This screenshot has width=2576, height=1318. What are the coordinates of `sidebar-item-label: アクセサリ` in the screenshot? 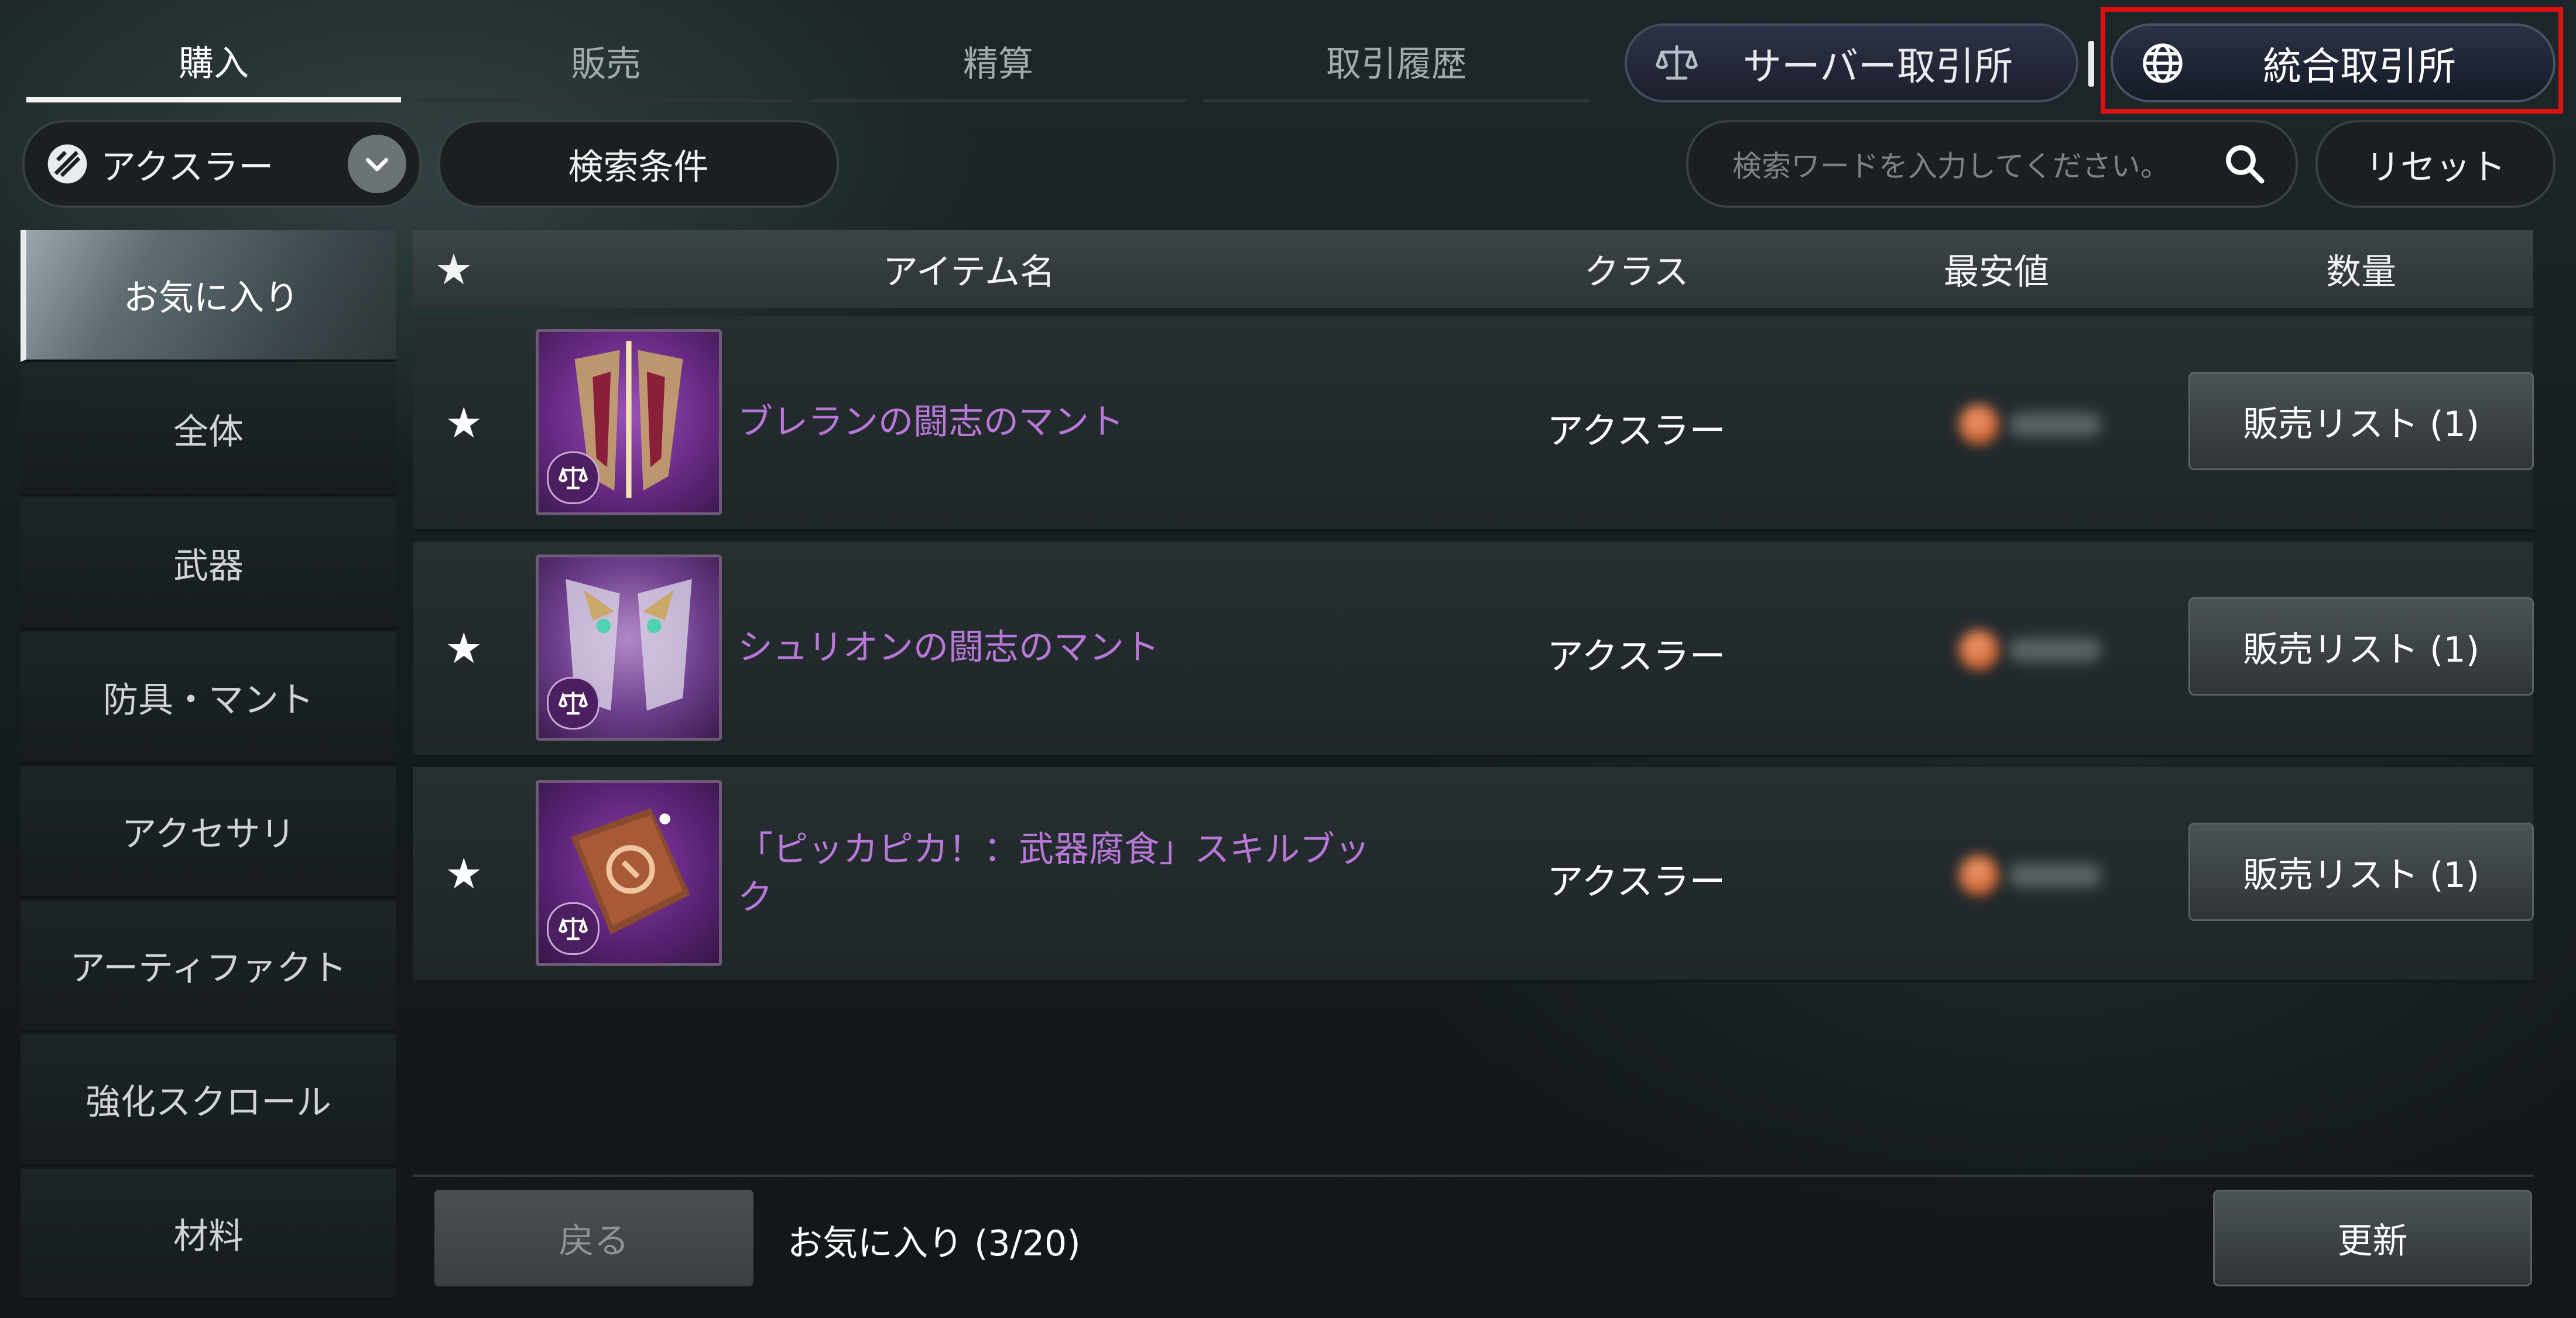 It's located at (209, 834).